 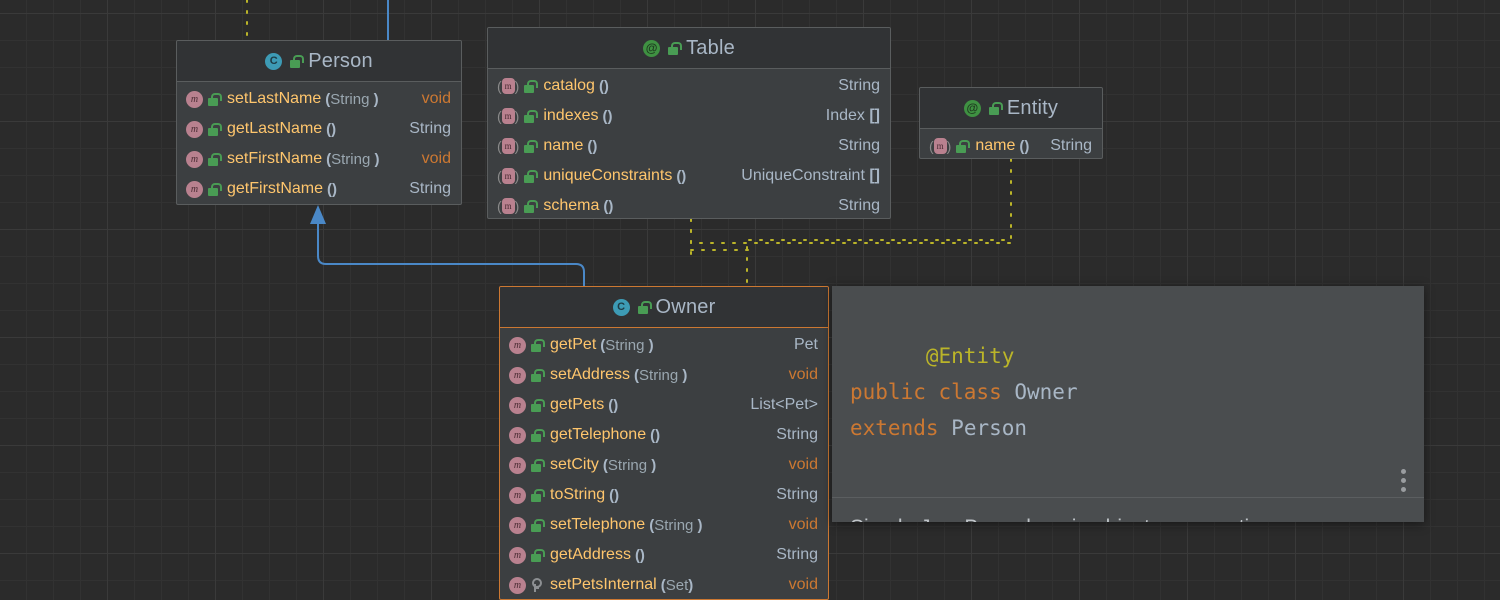 What do you see at coordinates (852, 115) in the screenshot?
I see `member-return-type: Index []` at bounding box center [852, 115].